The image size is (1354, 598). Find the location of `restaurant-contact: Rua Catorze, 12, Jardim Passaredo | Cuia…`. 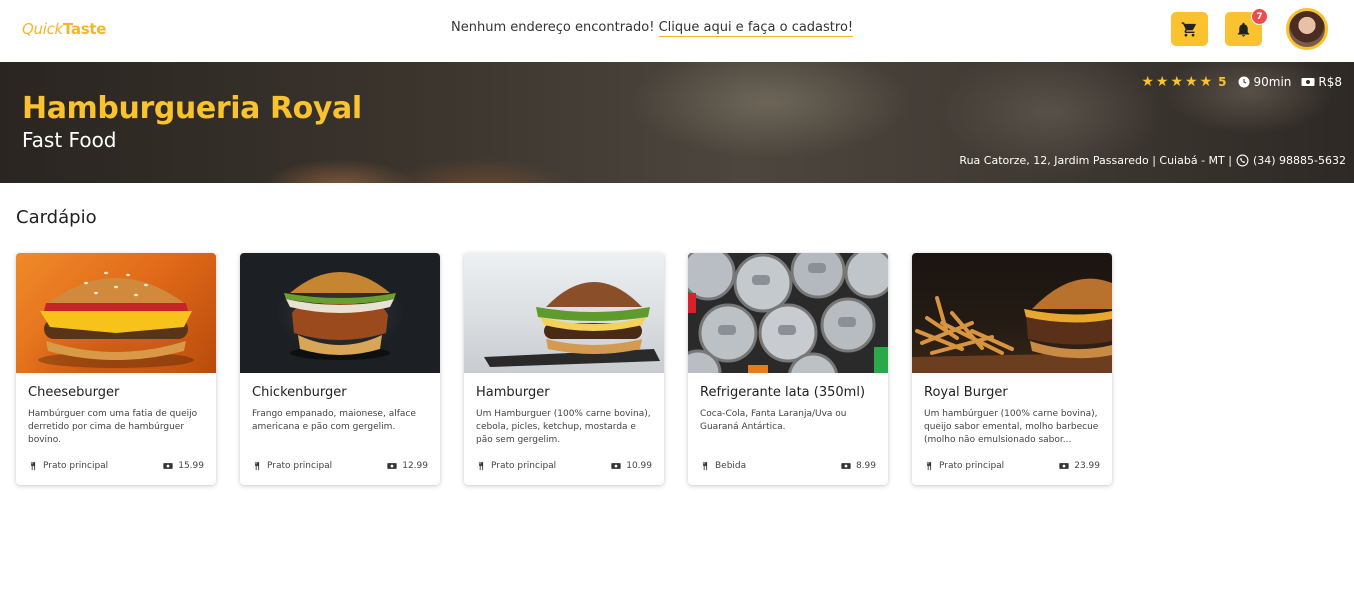

restaurant-contact: Rua Catorze, 12, Jardim Passaredo | Cuia… is located at coordinates (1152, 160).